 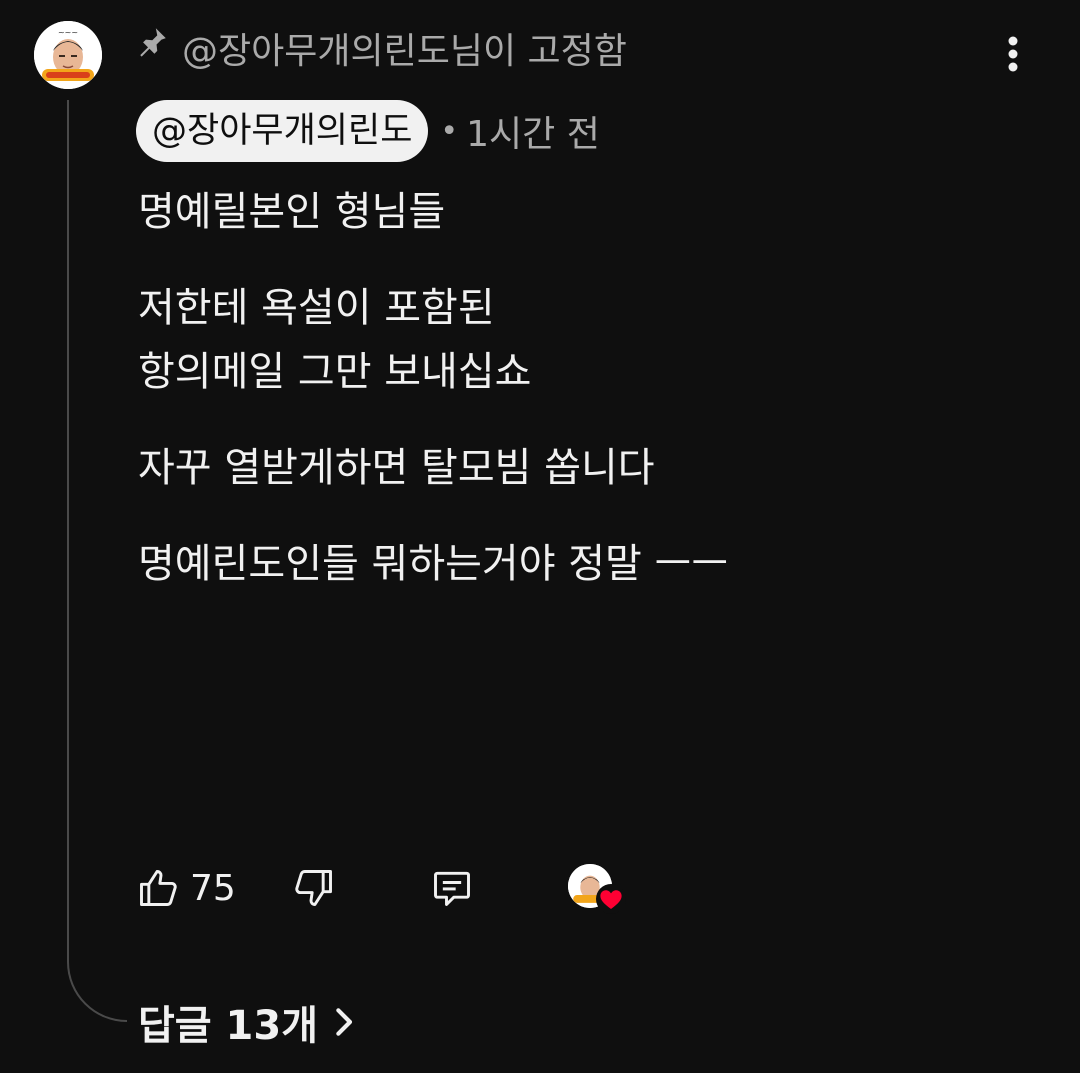 I want to click on comment-line: 명예릴본인 형님들, so click(x=292, y=212).